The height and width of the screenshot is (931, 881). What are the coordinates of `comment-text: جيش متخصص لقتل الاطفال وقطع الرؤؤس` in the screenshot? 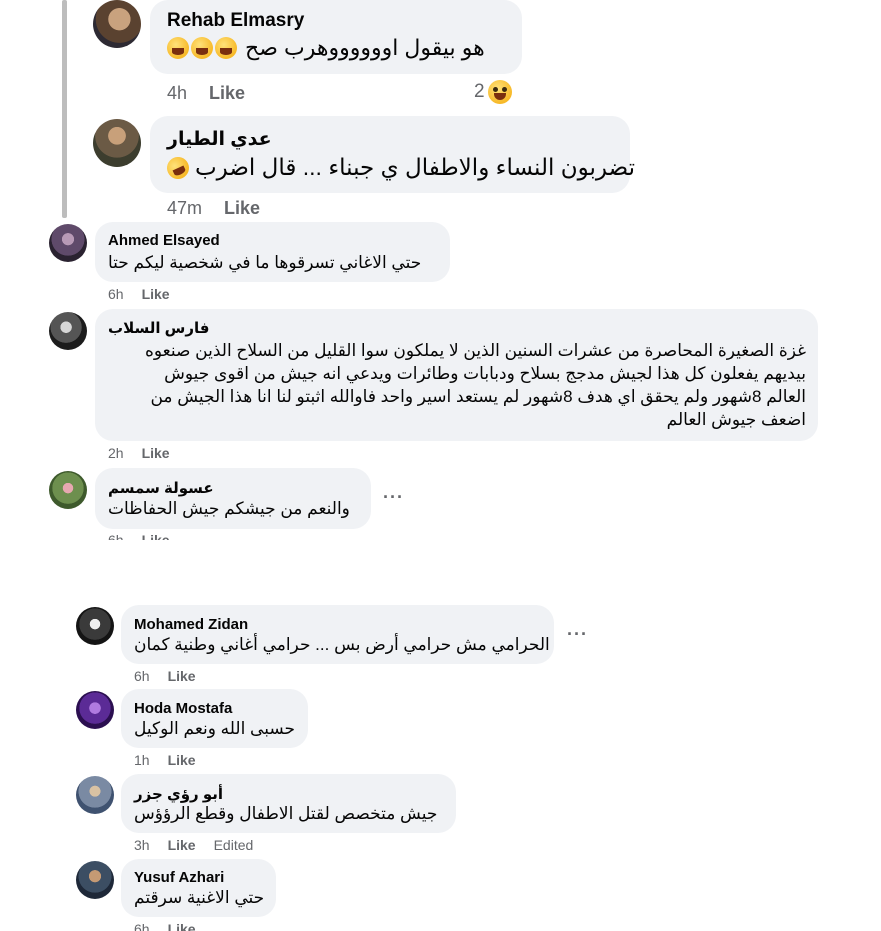 It's located at (286, 813).